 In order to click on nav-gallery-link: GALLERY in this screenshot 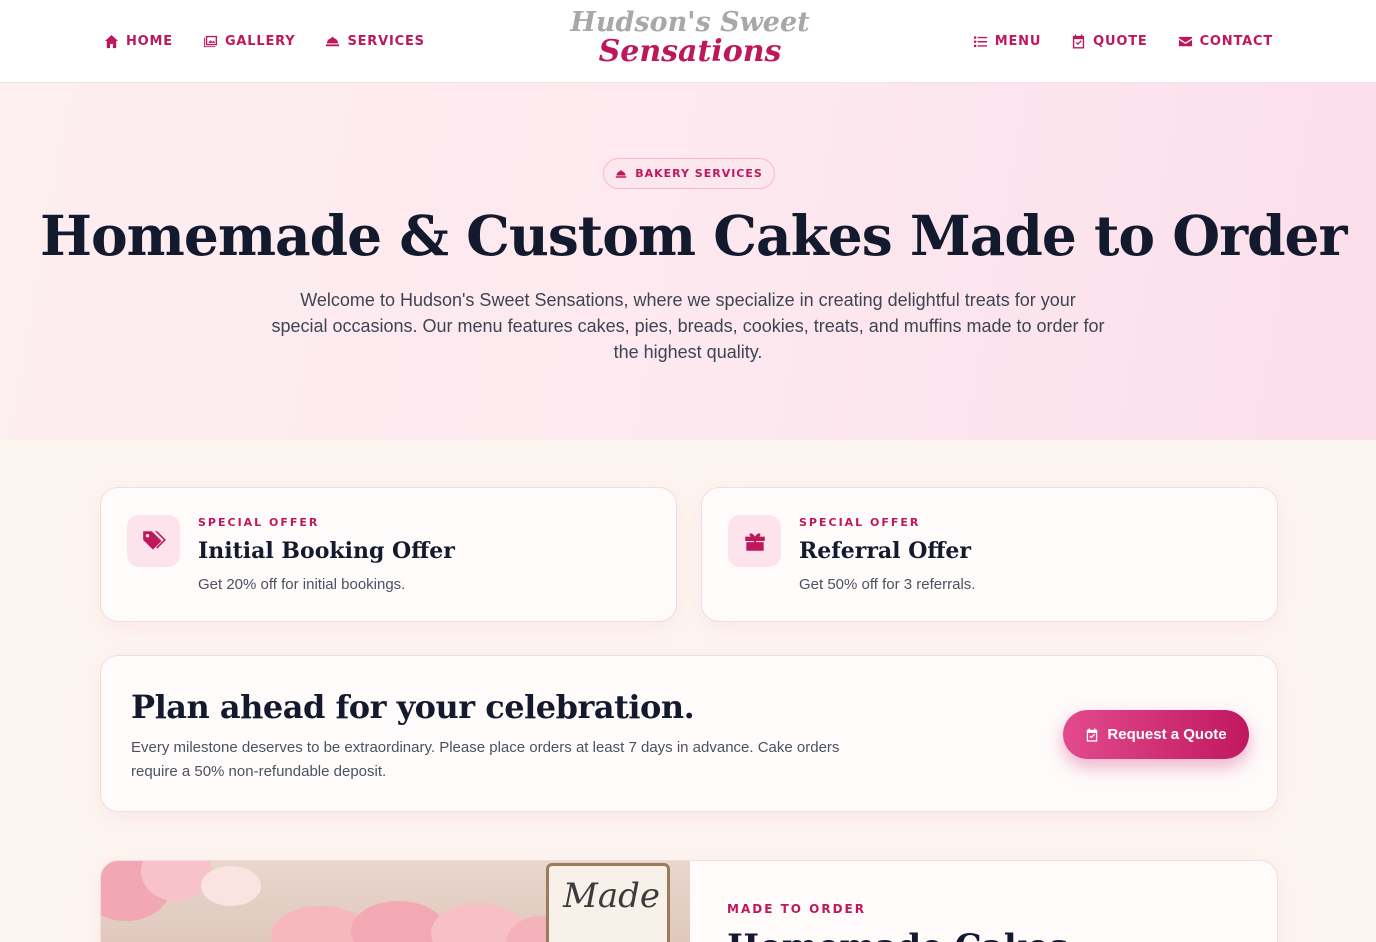, I will do `click(249, 41)`.